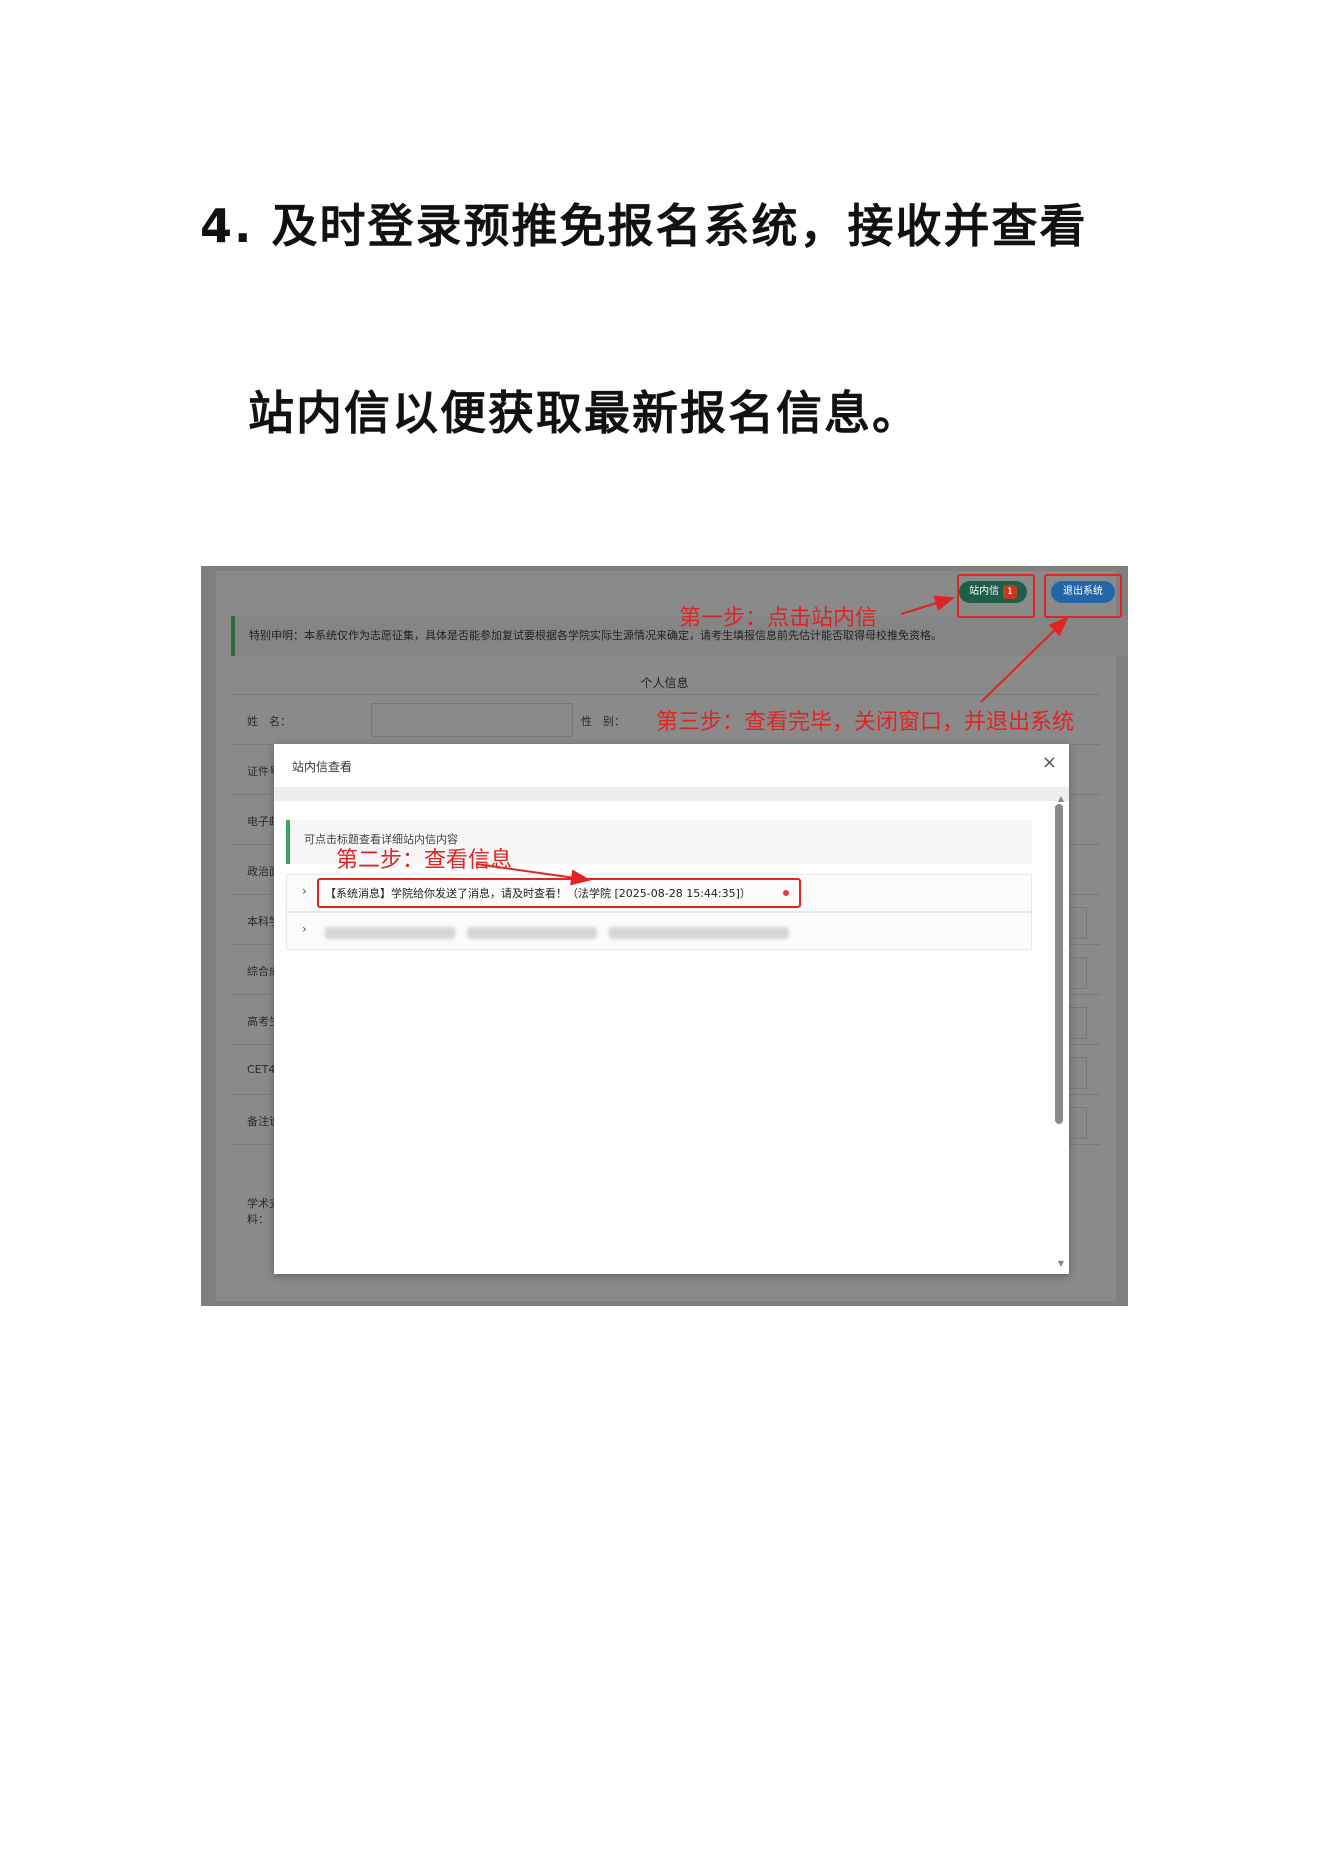  What do you see at coordinates (1024, 659) in the screenshot?
I see `arrow-step3` at bounding box center [1024, 659].